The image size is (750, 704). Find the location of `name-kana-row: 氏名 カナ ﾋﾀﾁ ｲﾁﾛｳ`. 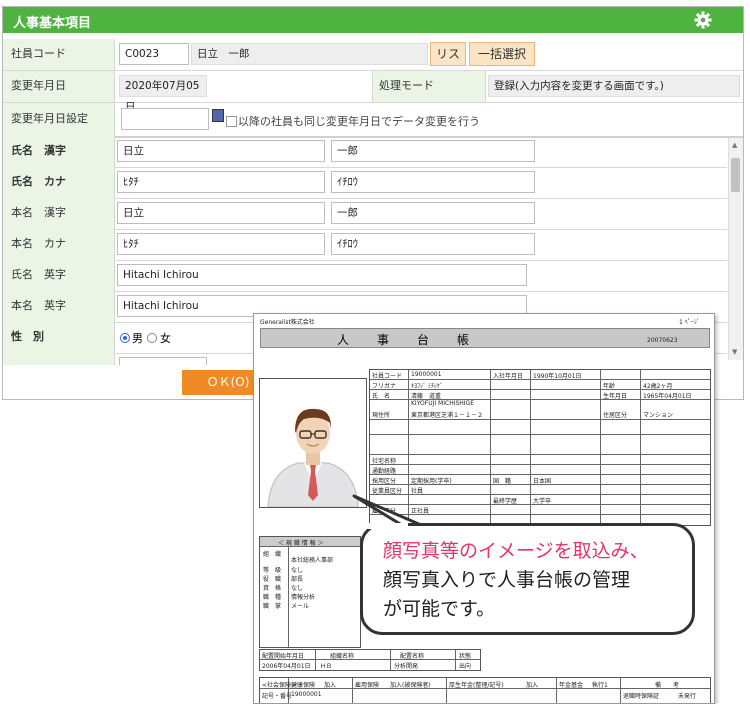

name-kana-row: 氏名 カナ ﾋﾀﾁ ｲﾁﾛｳ is located at coordinates (365, 183).